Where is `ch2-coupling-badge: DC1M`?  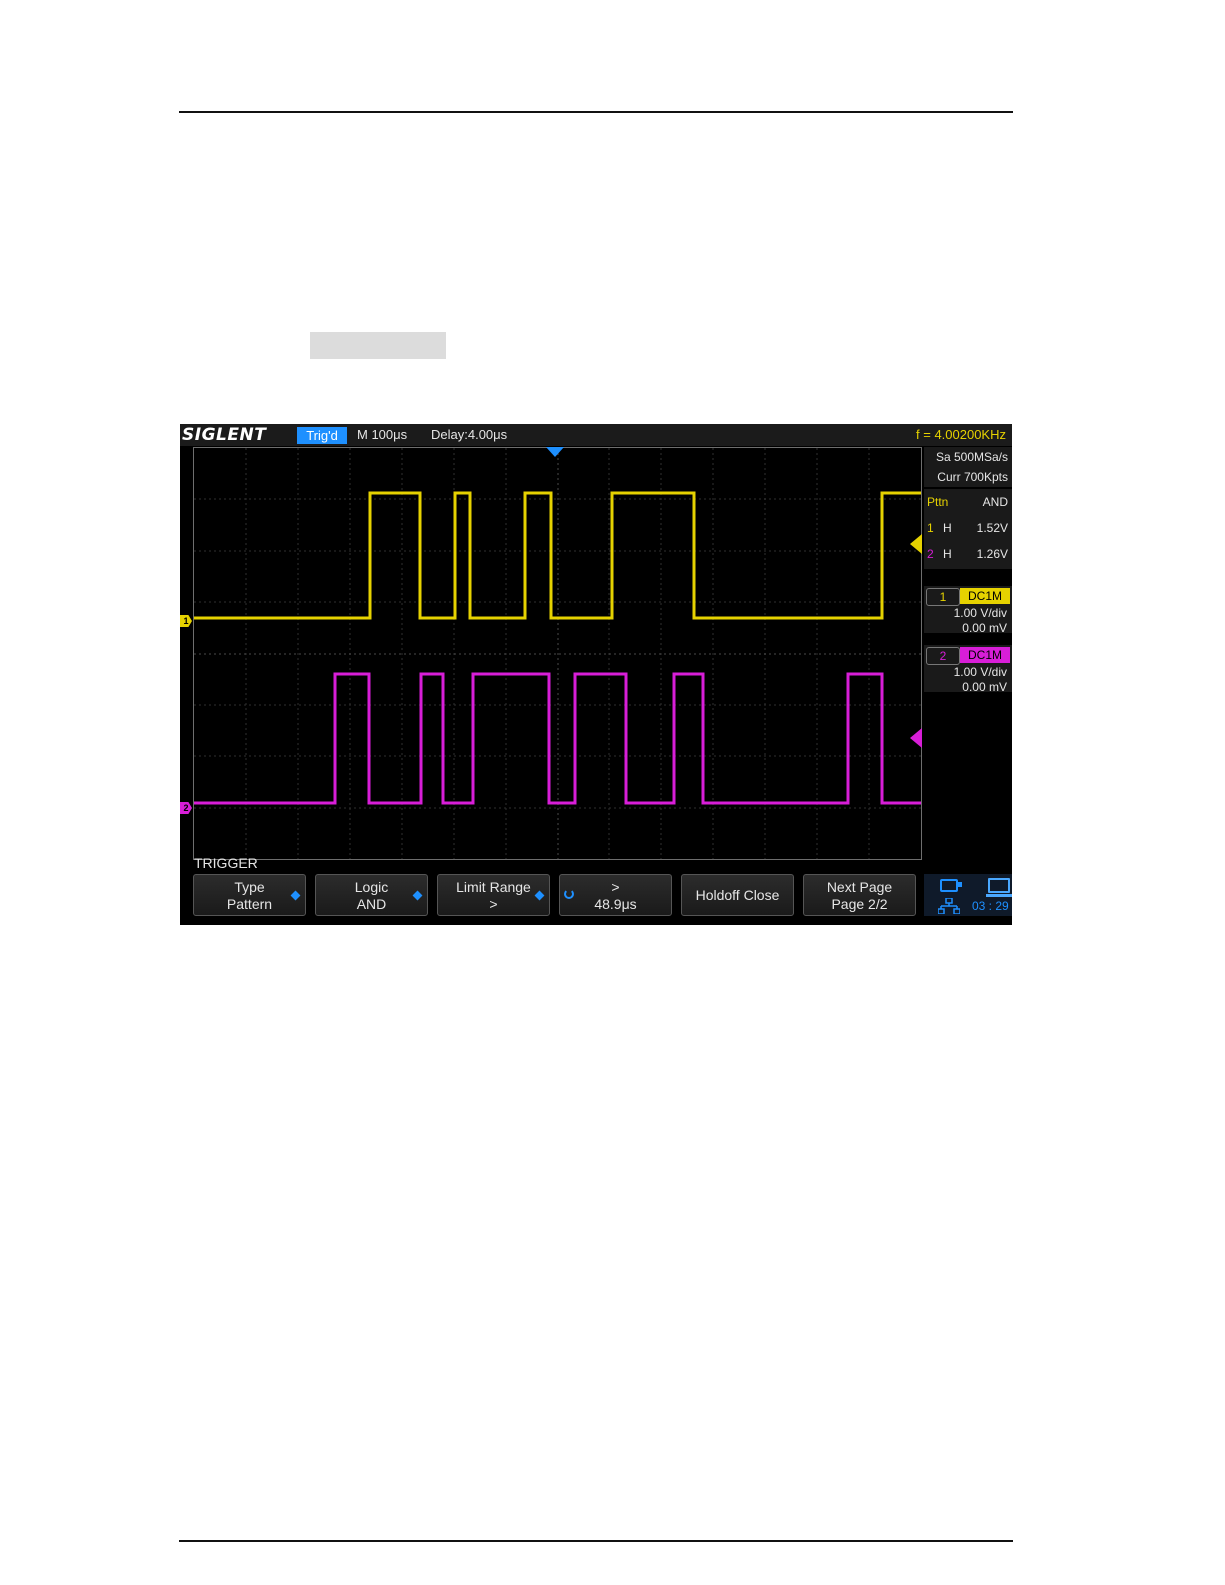 ch2-coupling-badge: DC1M is located at coordinates (985, 655).